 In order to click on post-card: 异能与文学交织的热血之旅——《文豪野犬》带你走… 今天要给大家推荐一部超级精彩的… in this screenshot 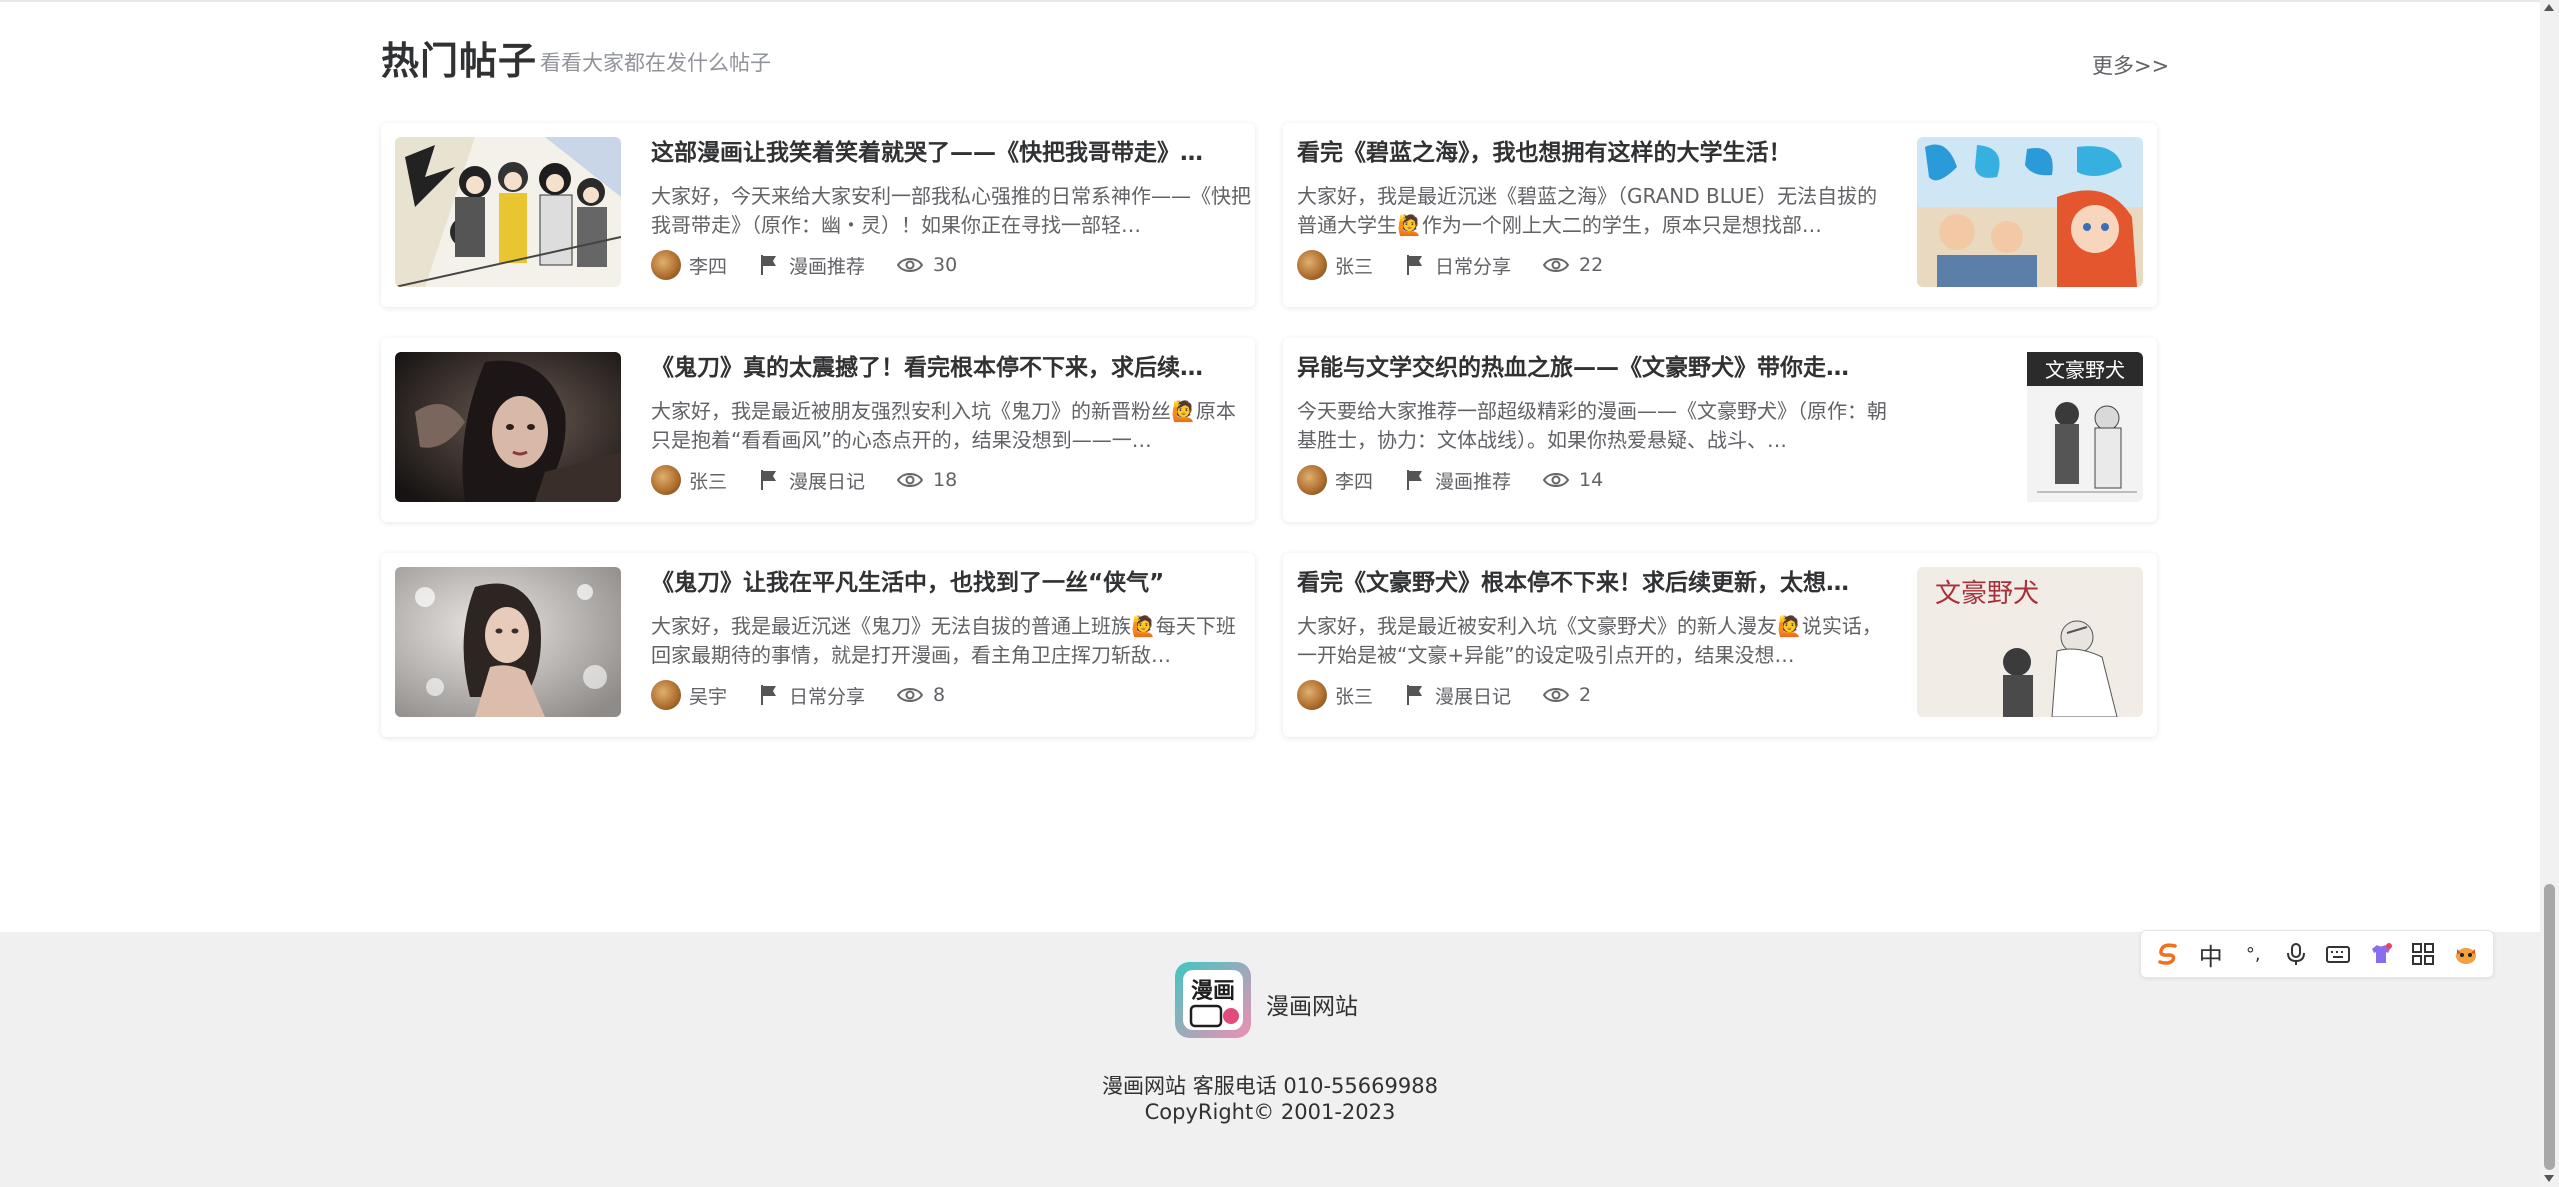, I will do `click(1720, 430)`.